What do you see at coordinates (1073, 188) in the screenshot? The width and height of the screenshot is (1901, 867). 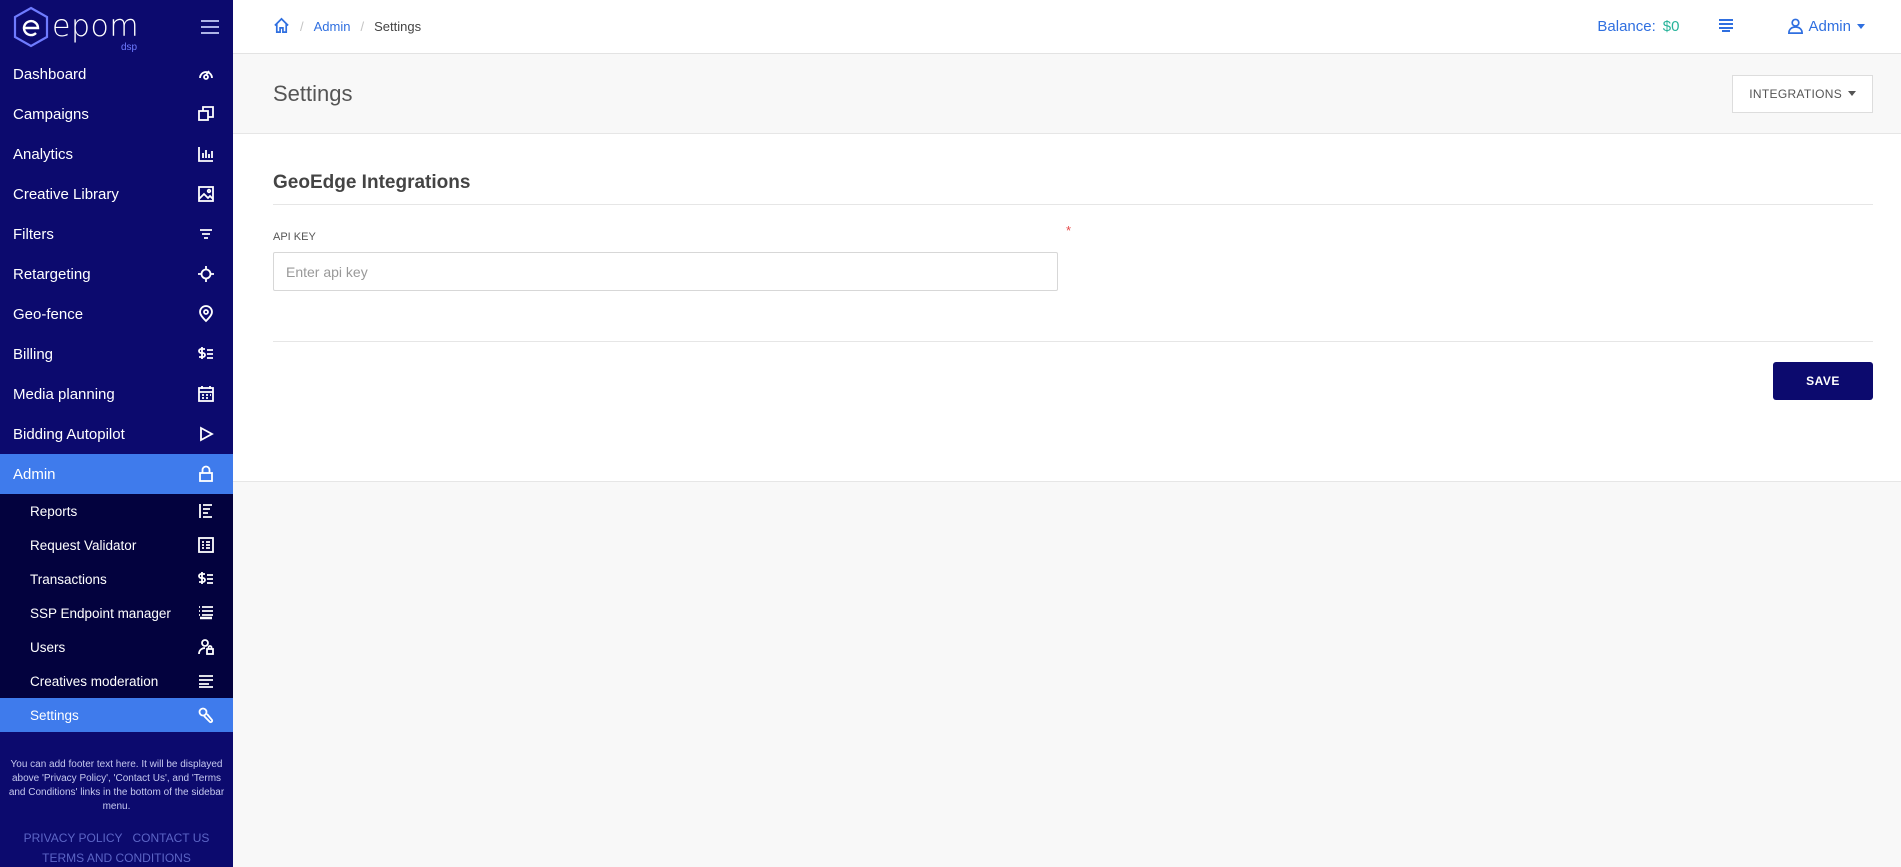 I see `section-title: GeoEdge Integrations` at bounding box center [1073, 188].